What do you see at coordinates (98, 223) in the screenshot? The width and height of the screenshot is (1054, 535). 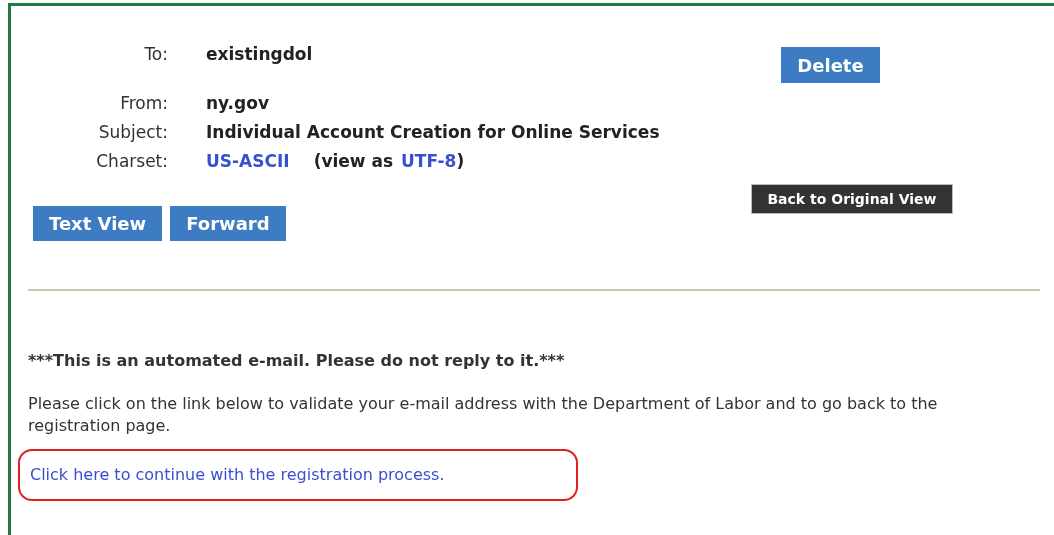 I see `view-button: Text View` at bounding box center [98, 223].